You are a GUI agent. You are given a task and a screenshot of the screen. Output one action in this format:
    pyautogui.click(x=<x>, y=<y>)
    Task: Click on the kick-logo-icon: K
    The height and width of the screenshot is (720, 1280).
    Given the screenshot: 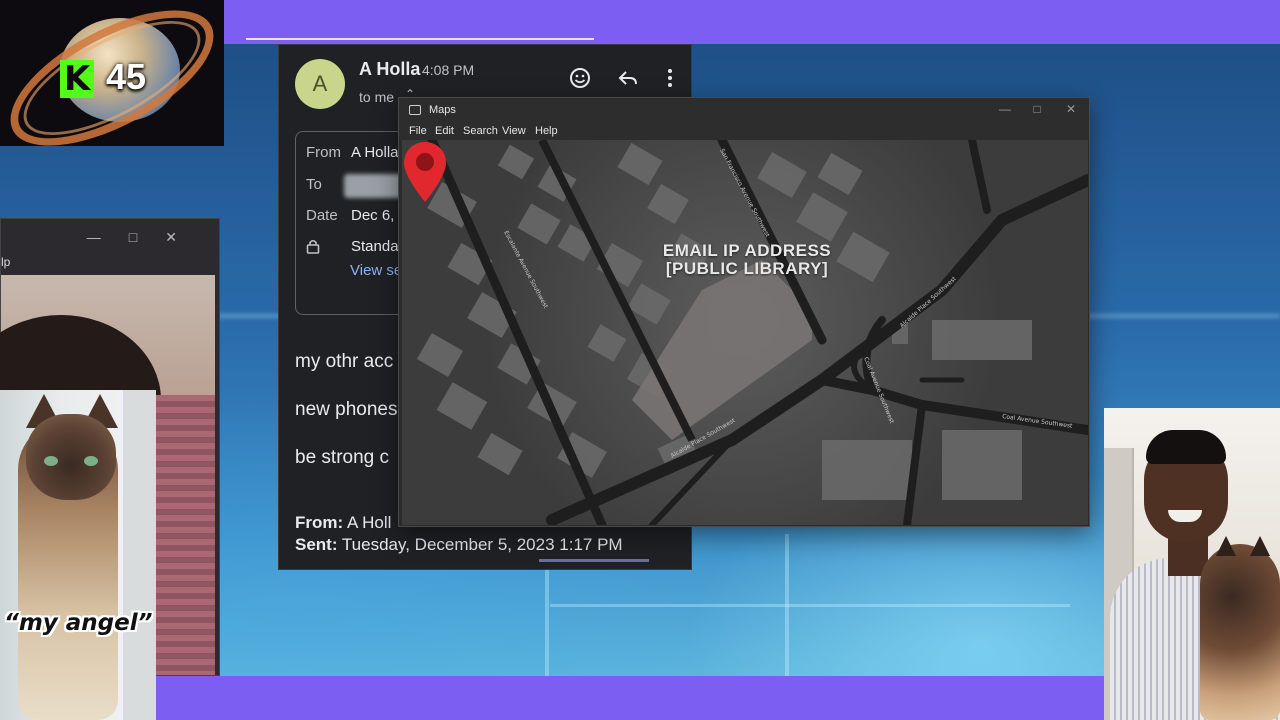 What is the action you would take?
    pyautogui.click(x=77, y=79)
    